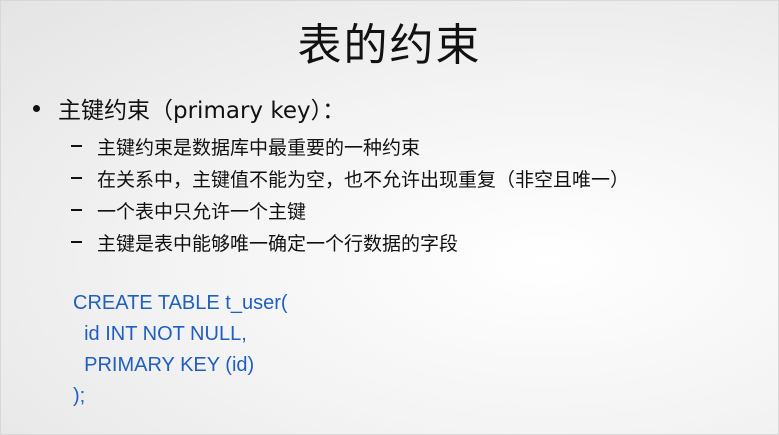 The image size is (779, 435). I want to click on sub-bullet-text: 主键是表中能够唯一确定一个行数据的字段, so click(278, 243).